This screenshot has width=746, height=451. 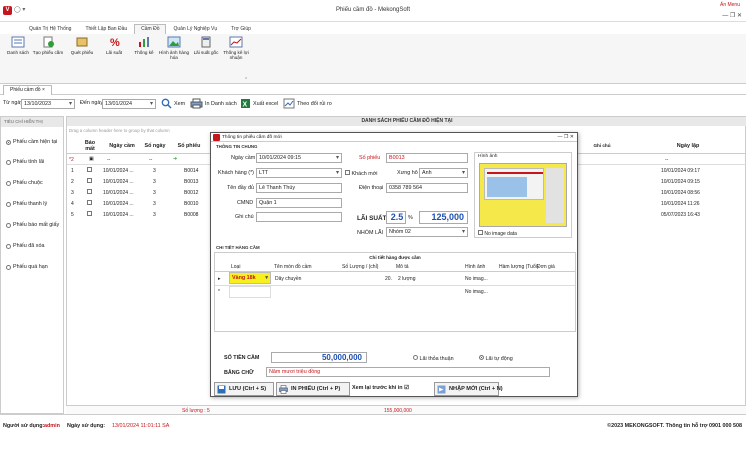 What do you see at coordinates (680, 171) in the screenshot?
I see `row-created: 10/01/2024 09:17` at bounding box center [680, 171].